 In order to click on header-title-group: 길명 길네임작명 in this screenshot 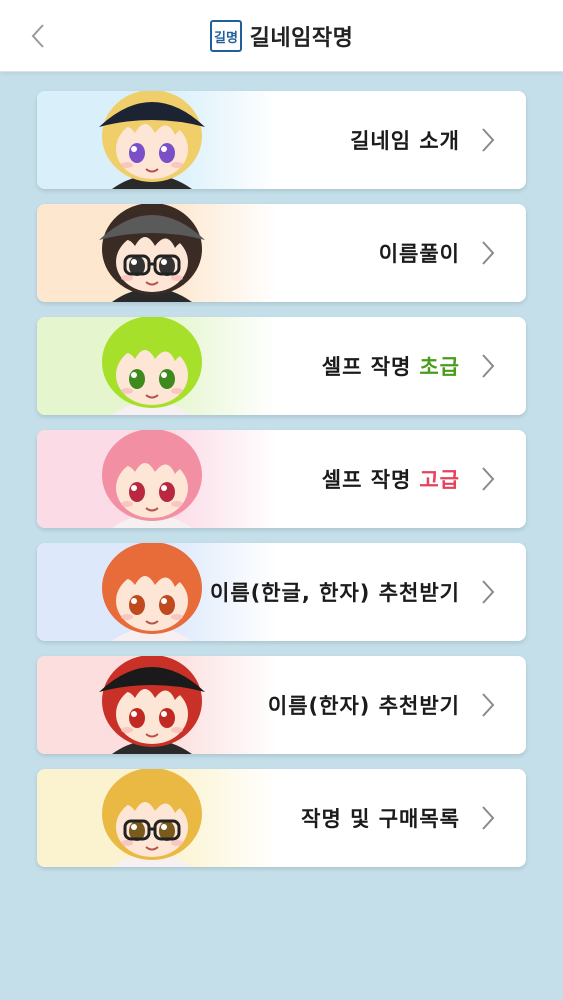, I will do `click(281, 36)`.